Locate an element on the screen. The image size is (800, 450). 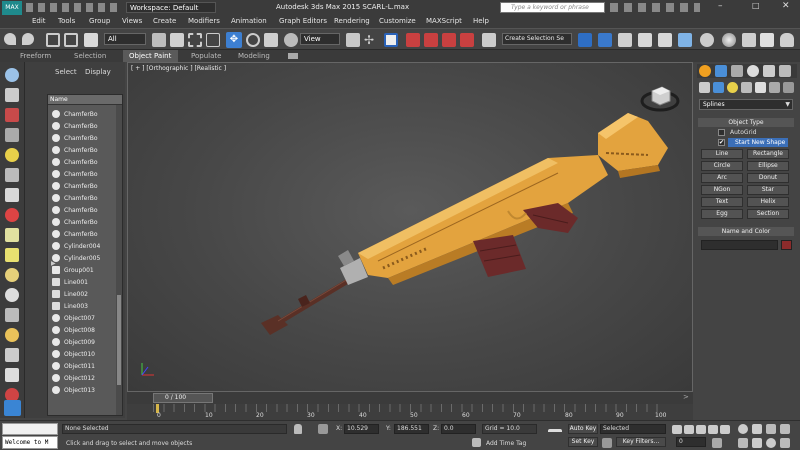
menu-rendering: Rendering is located at coordinates (352, 21).